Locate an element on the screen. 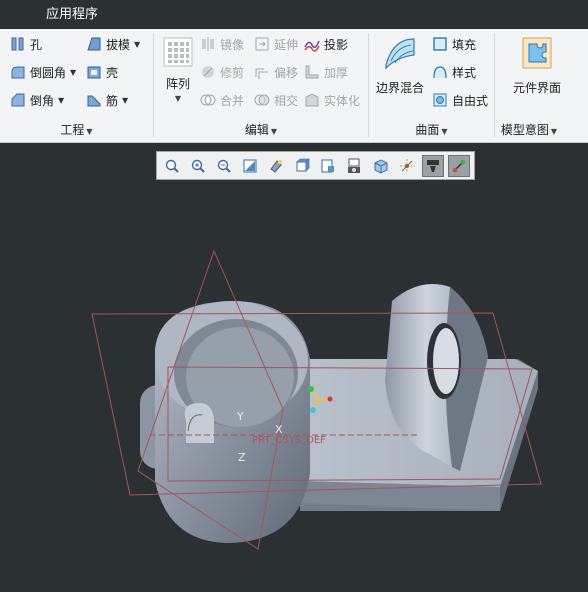  component-interface-button: 元件界面 is located at coordinates (537, 65).